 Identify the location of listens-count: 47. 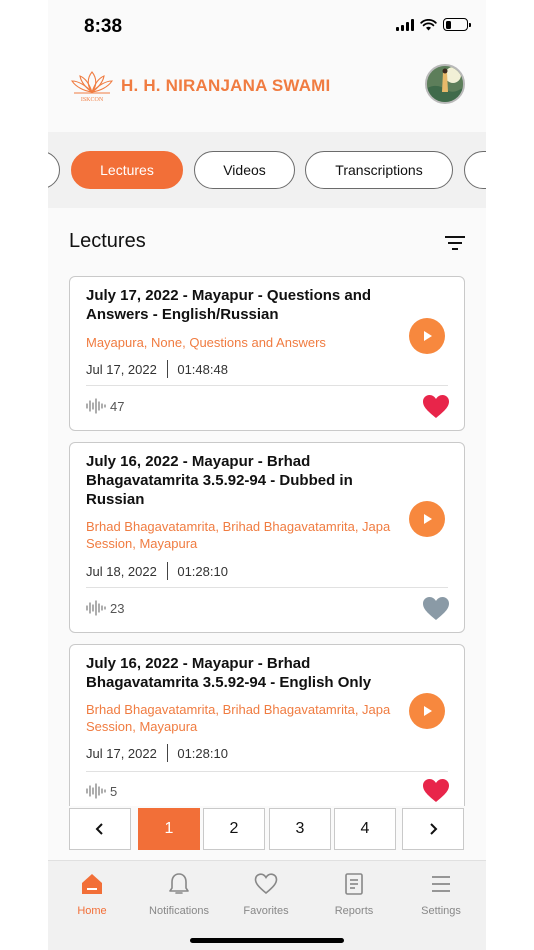
(105, 406).